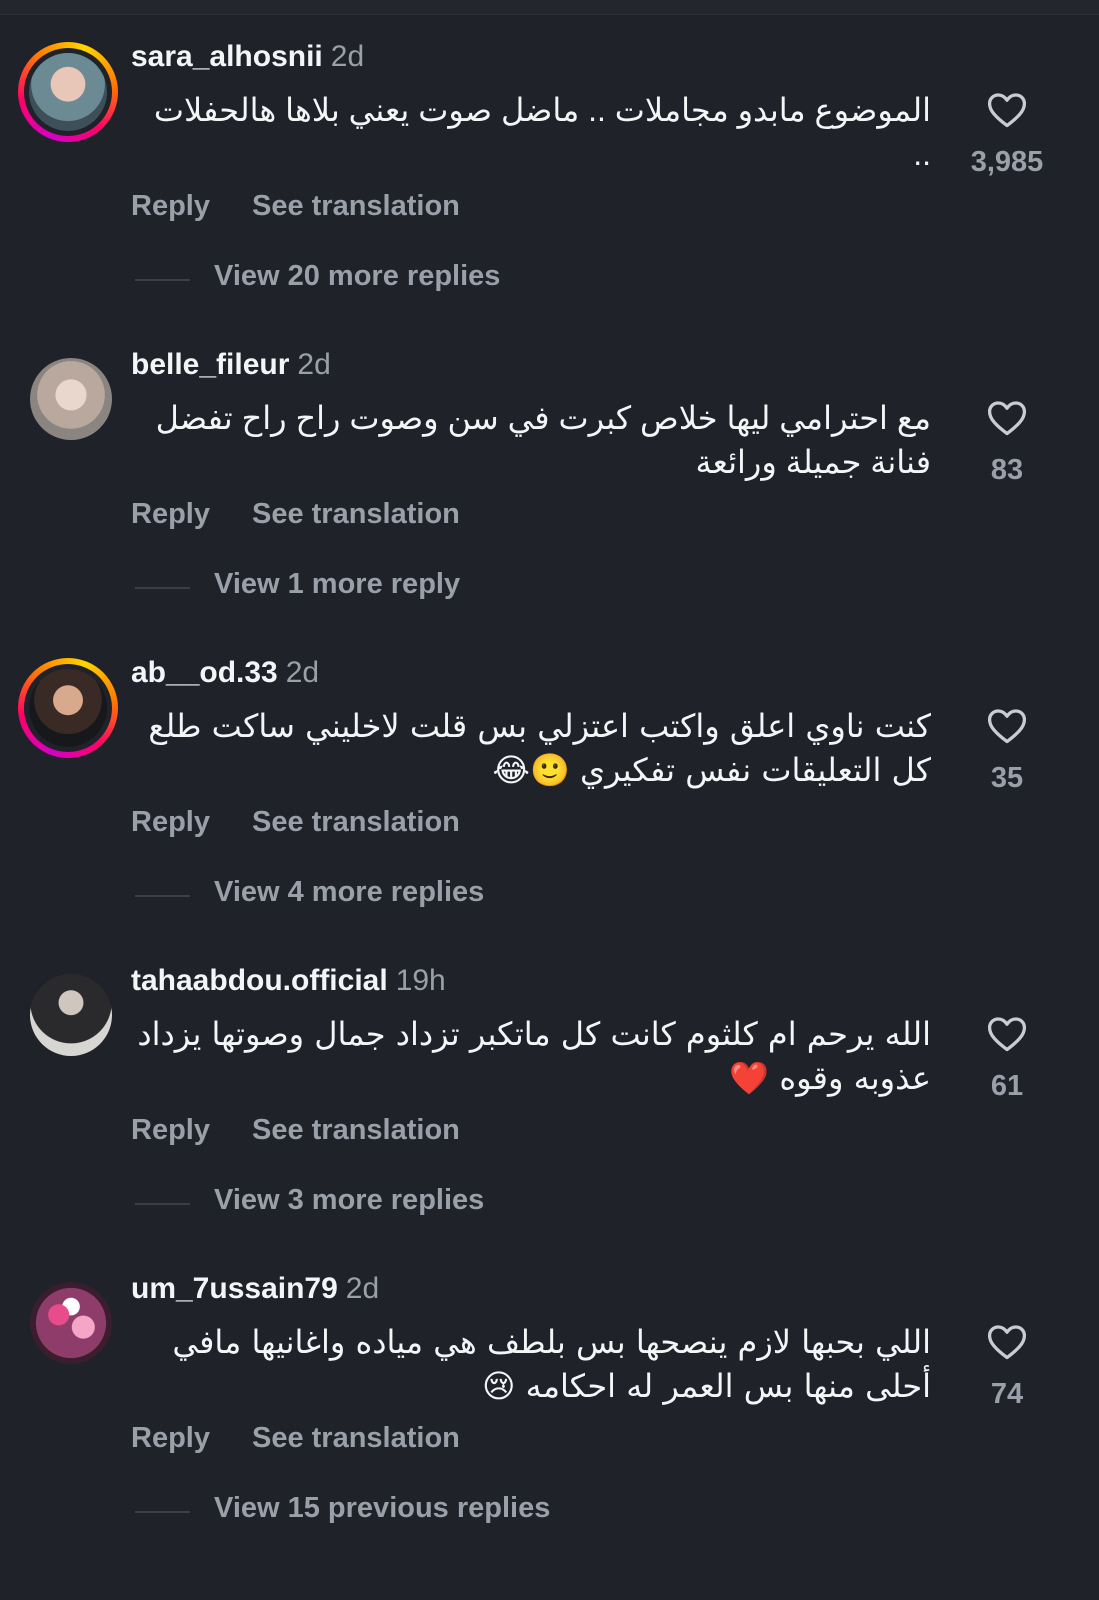 The image size is (1099, 1600). I want to click on like-count: 3,985, so click(1007, 162).